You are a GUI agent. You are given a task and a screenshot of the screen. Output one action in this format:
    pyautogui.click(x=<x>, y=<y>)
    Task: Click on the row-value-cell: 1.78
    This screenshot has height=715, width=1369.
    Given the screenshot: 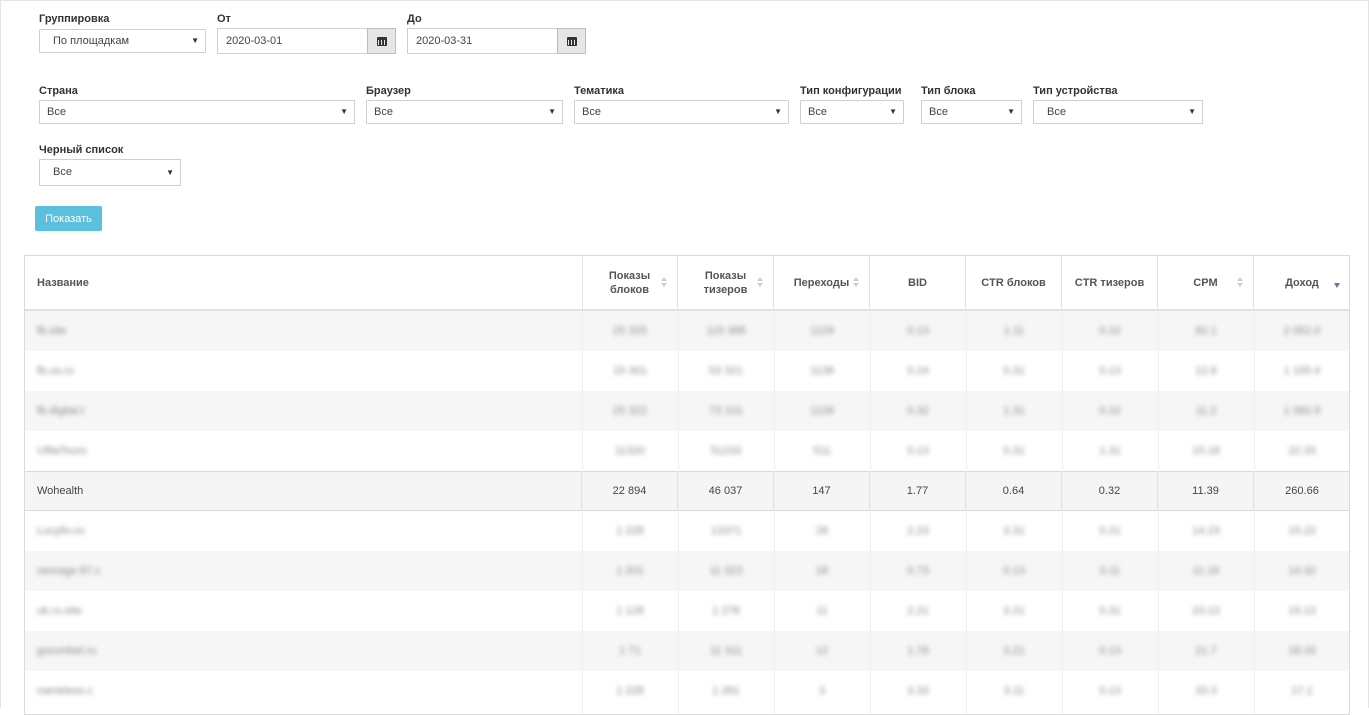 What is the action you would take?
    pyautogui.click(x=918, y=651)
    